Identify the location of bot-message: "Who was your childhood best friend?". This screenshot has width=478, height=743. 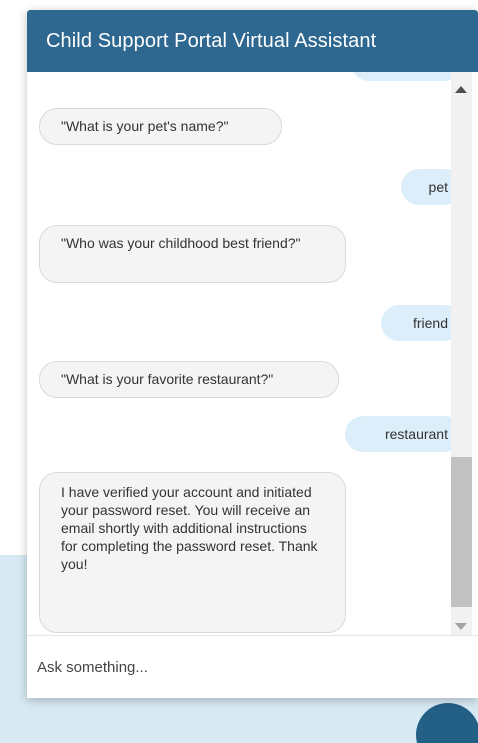
(192, 254).